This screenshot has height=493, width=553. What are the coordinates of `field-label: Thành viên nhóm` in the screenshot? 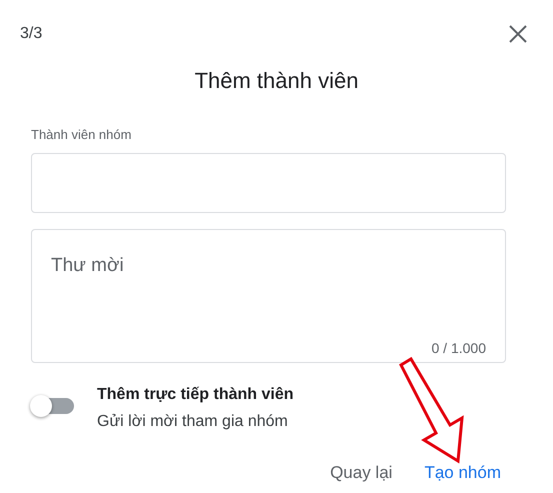 It's located at (81, 134).